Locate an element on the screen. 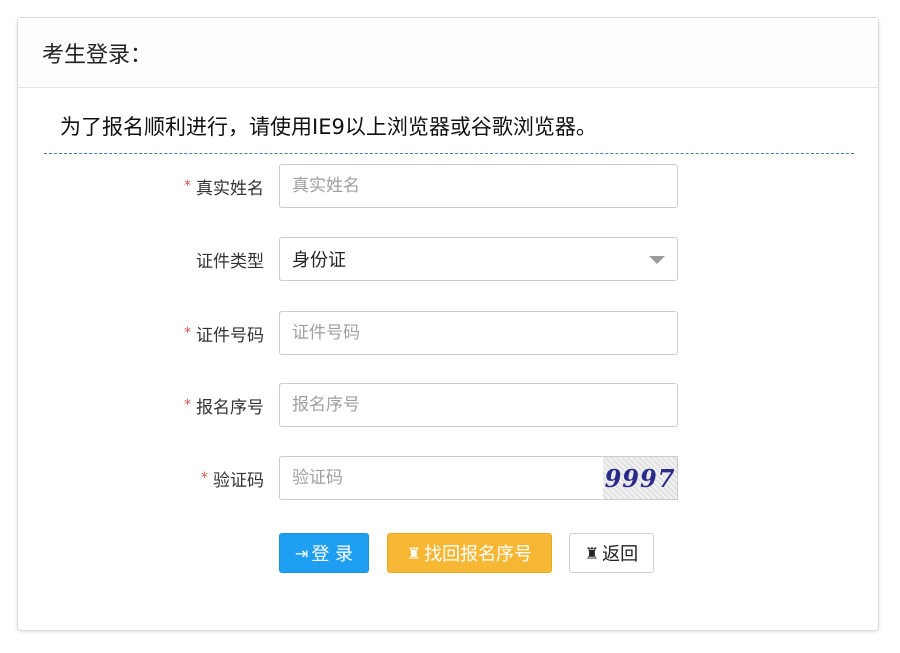 The height and width of the screenshot is (653, 900). login-button: ⇥ 登 录 is located at coordinates (324, 553).